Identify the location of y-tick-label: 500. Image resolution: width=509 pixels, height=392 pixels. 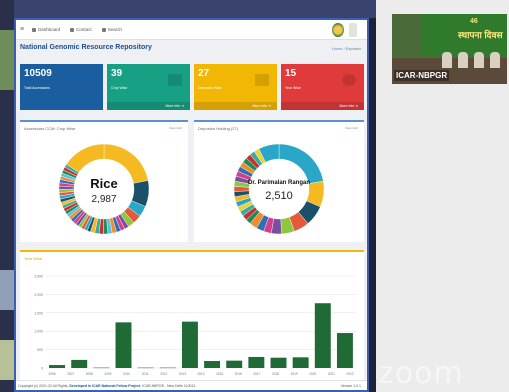
(40, 350).